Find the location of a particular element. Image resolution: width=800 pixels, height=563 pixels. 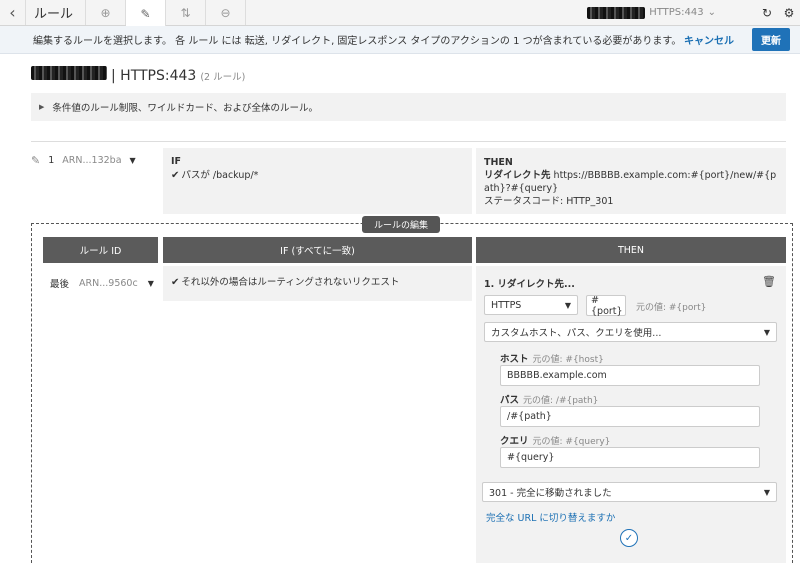

redirect-mode-select: カスタムホスト、パス、クエリを使用... ▼ is located at coordinates (630, 332).